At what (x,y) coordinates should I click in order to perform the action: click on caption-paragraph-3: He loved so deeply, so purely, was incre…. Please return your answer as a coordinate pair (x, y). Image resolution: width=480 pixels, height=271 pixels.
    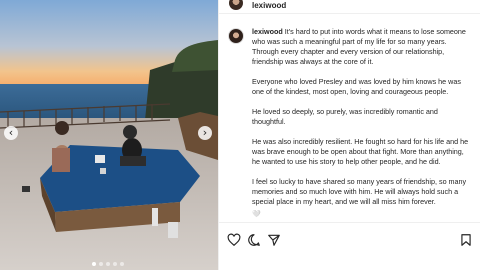
    Looking at the image, I should click on (345, 116).